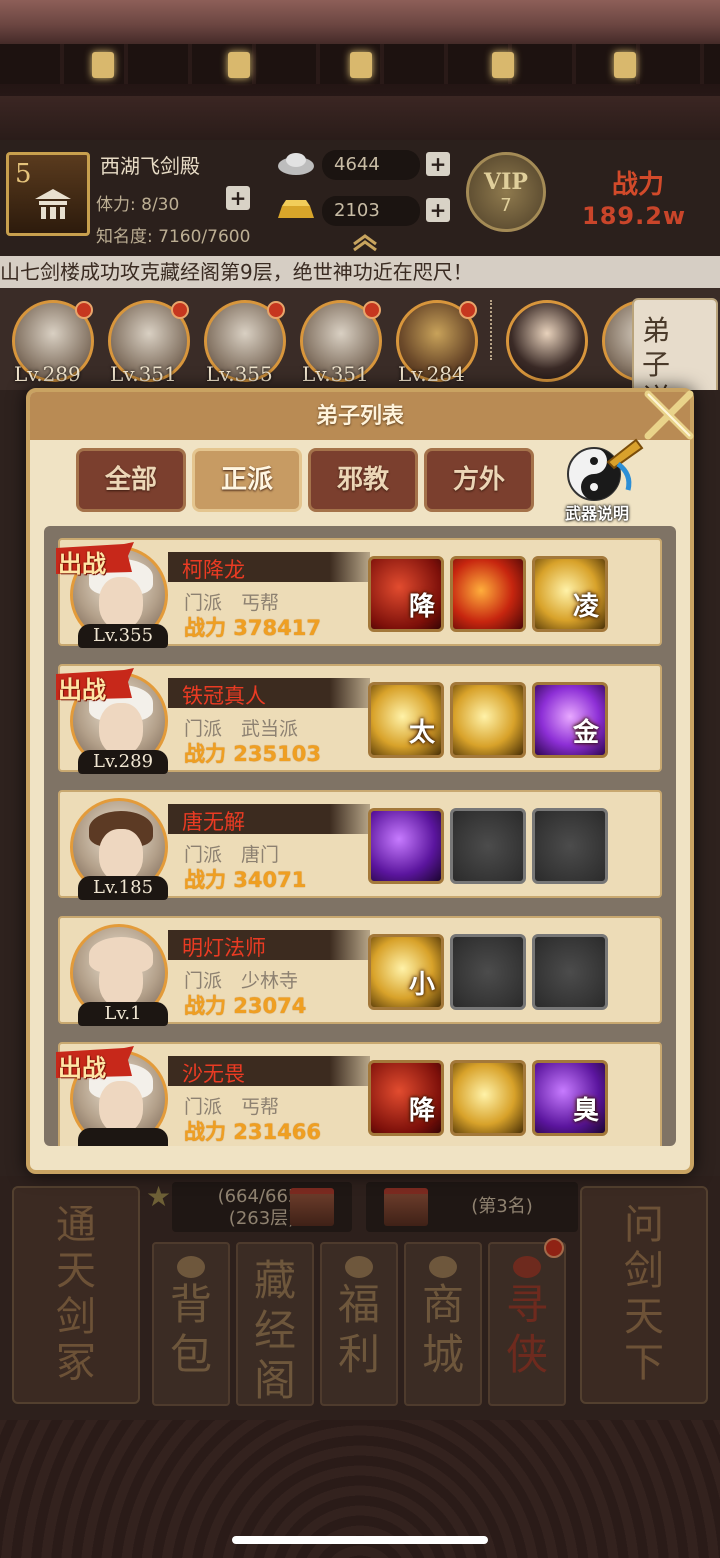 The height and width of the screenshot is (1558, 720). I want to click on roof-decoration, so click(360, 70).